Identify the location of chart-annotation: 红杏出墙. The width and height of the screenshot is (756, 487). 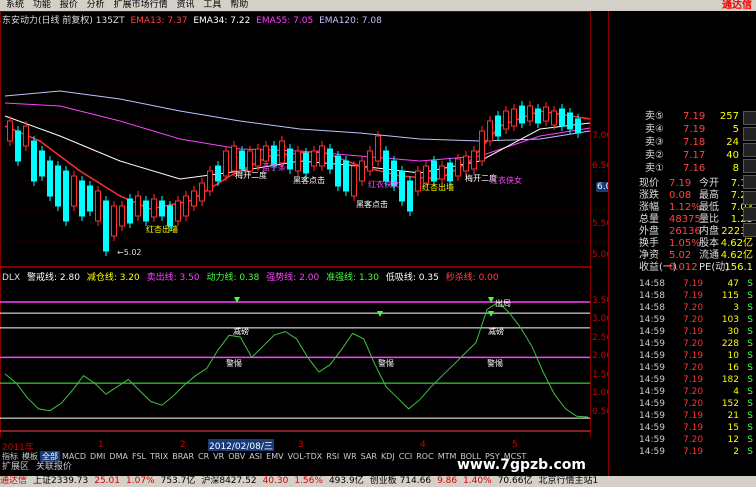
(438, 187).